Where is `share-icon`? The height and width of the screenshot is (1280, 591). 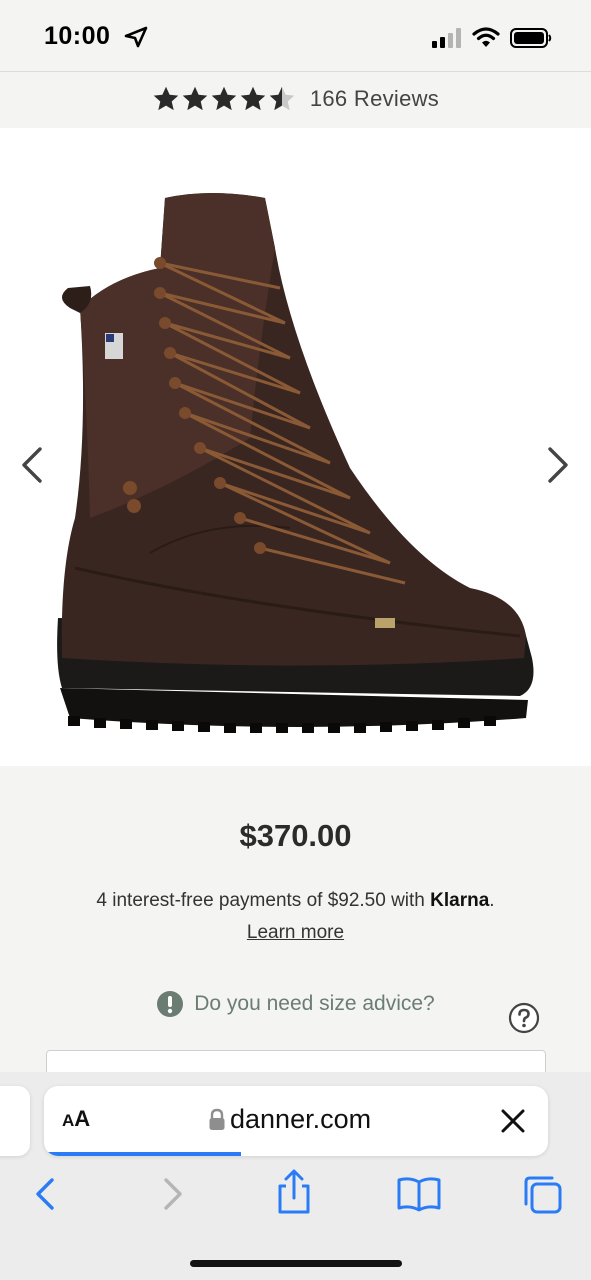
share-icon is located at coordinates (294, 1192).